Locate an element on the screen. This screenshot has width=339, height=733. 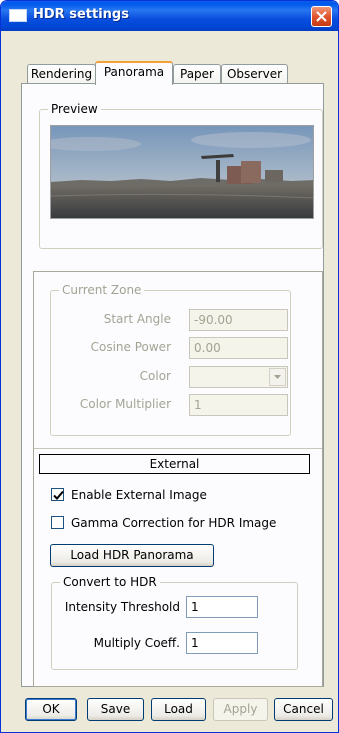
tab-paper: Paper is located at coordinates (197, 74).